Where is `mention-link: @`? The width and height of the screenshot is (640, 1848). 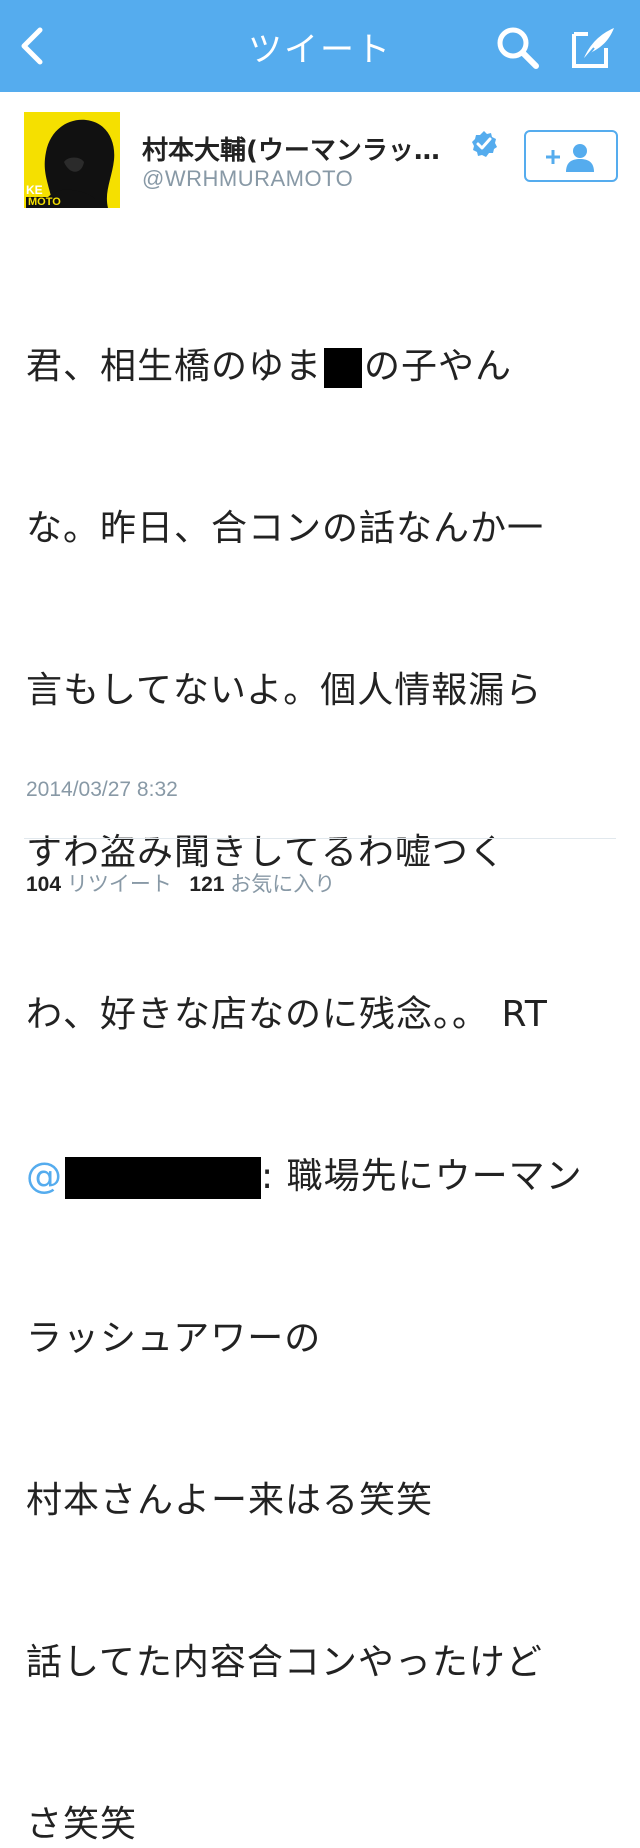
mention-link: @ is located at coordinates (44, 1176).